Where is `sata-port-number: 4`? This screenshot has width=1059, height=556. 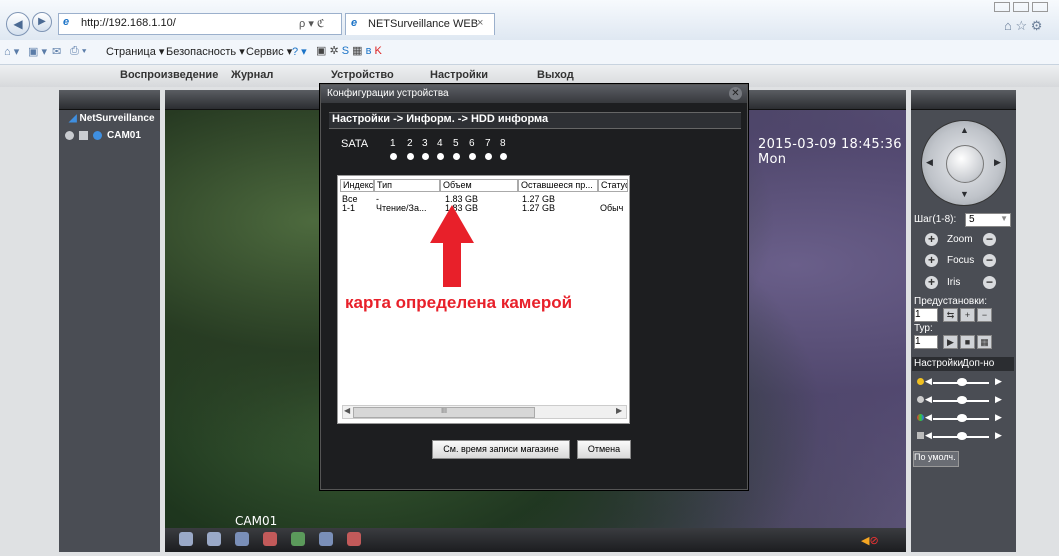 sata-port-number: 4 is located at coordinates (440, 143).